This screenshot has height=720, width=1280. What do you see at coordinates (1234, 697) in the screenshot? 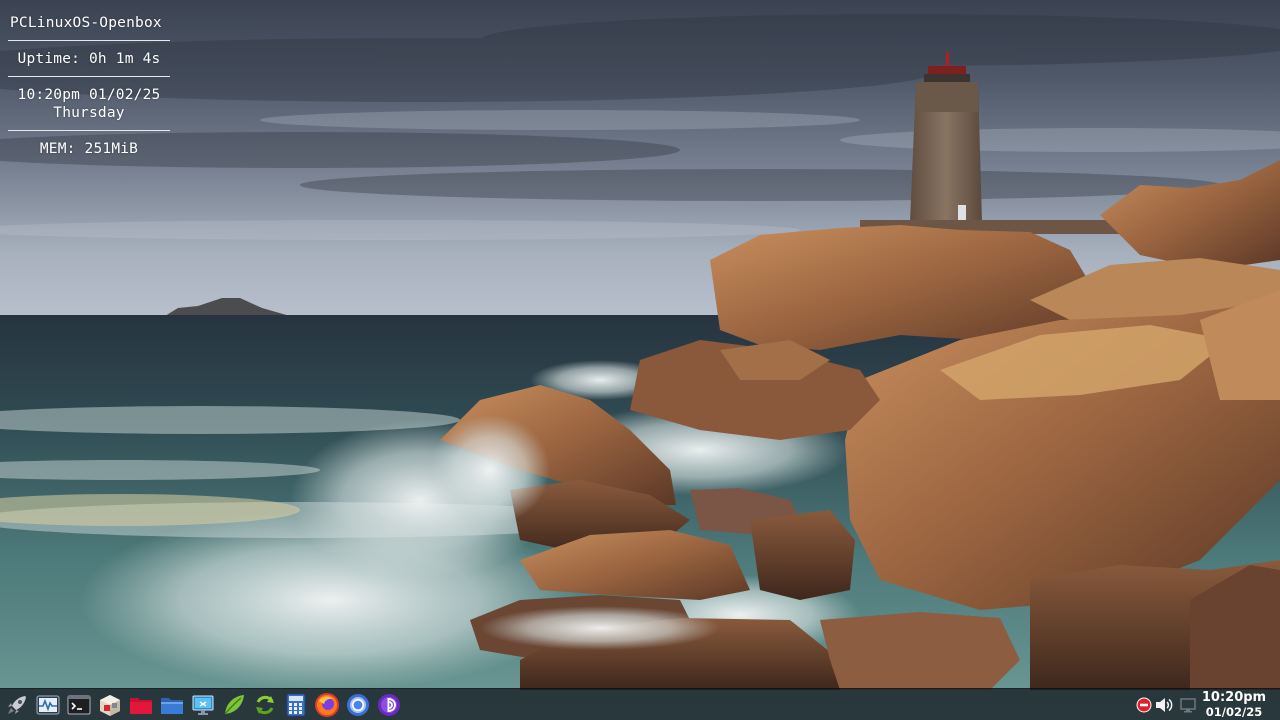
I see `clock-time: 10:20pm` at bounding box center [1234, 697].